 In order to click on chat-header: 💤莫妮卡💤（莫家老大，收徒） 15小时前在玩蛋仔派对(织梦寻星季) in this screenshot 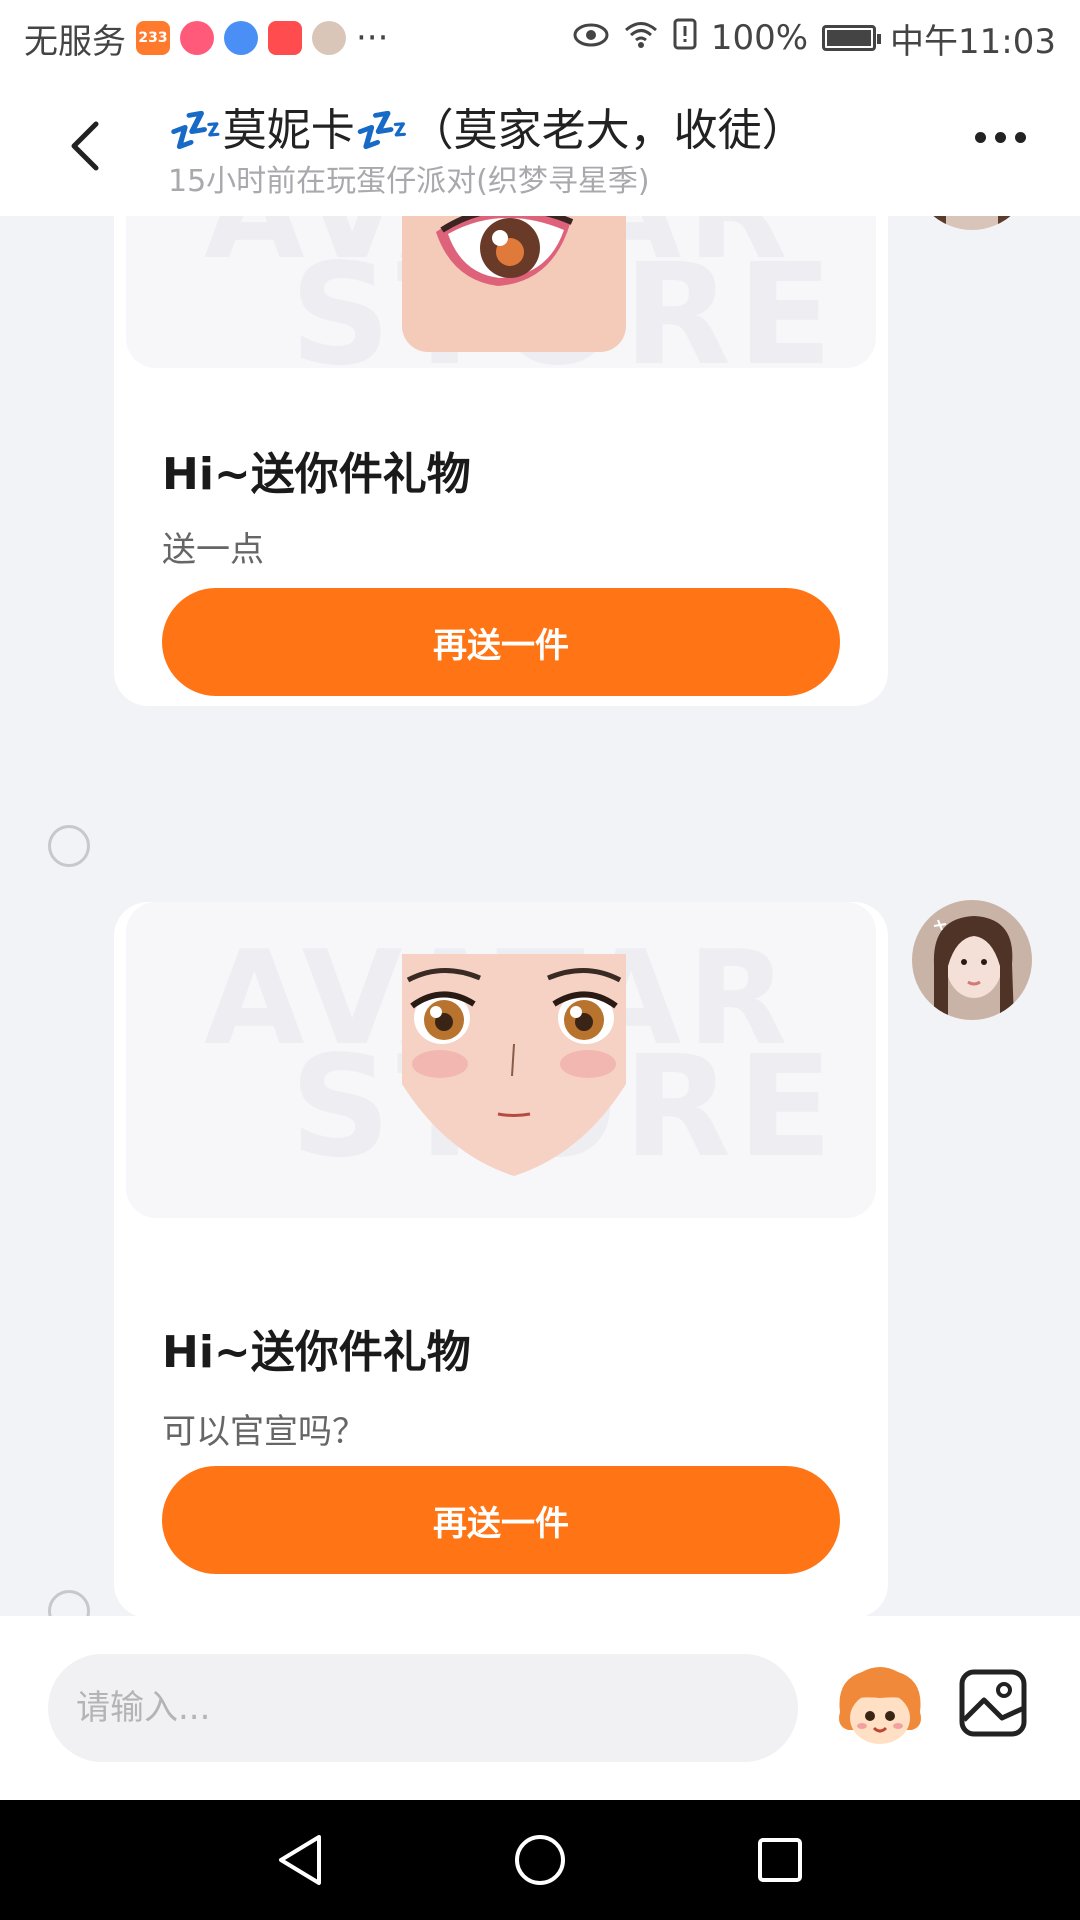, I will do `click(540, 146)`.